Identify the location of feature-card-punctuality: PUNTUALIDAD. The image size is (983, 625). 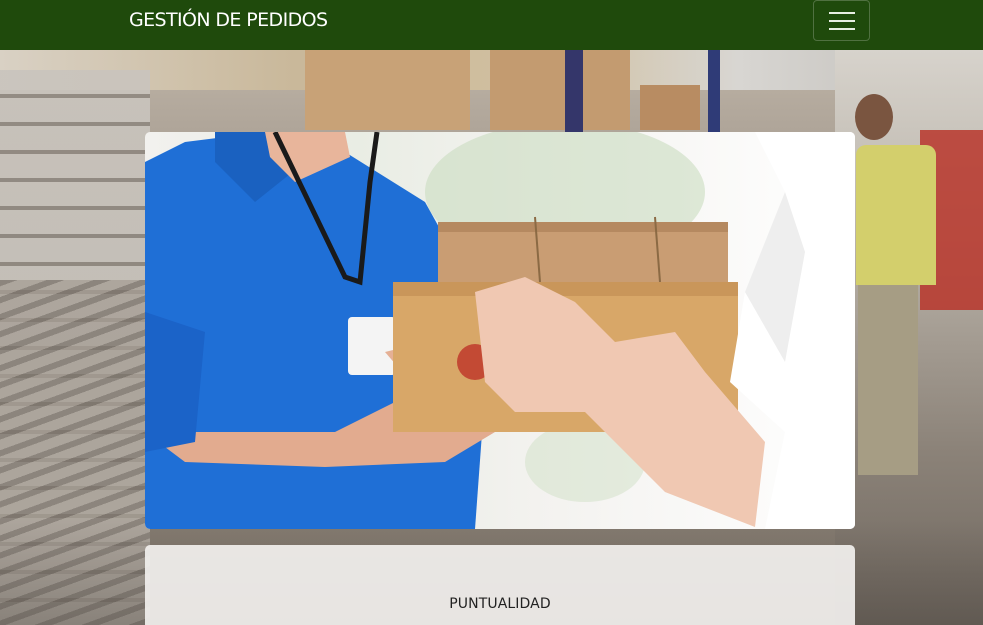
(500, 585).